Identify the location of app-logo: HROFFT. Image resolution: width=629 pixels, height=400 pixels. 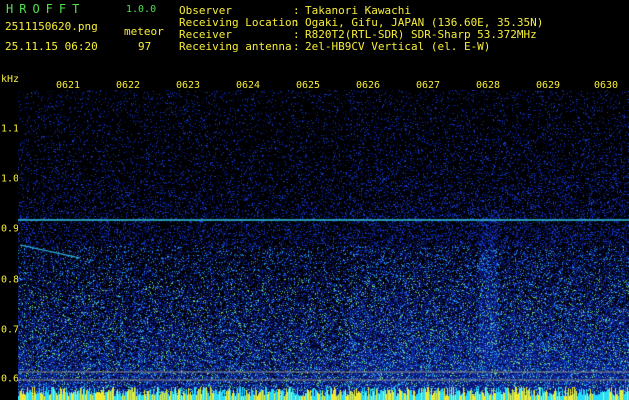
(46, 9).